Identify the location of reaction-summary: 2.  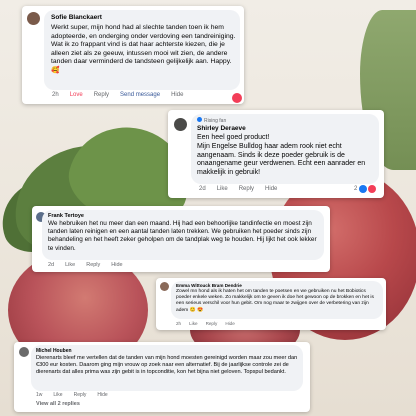
(365, 189).